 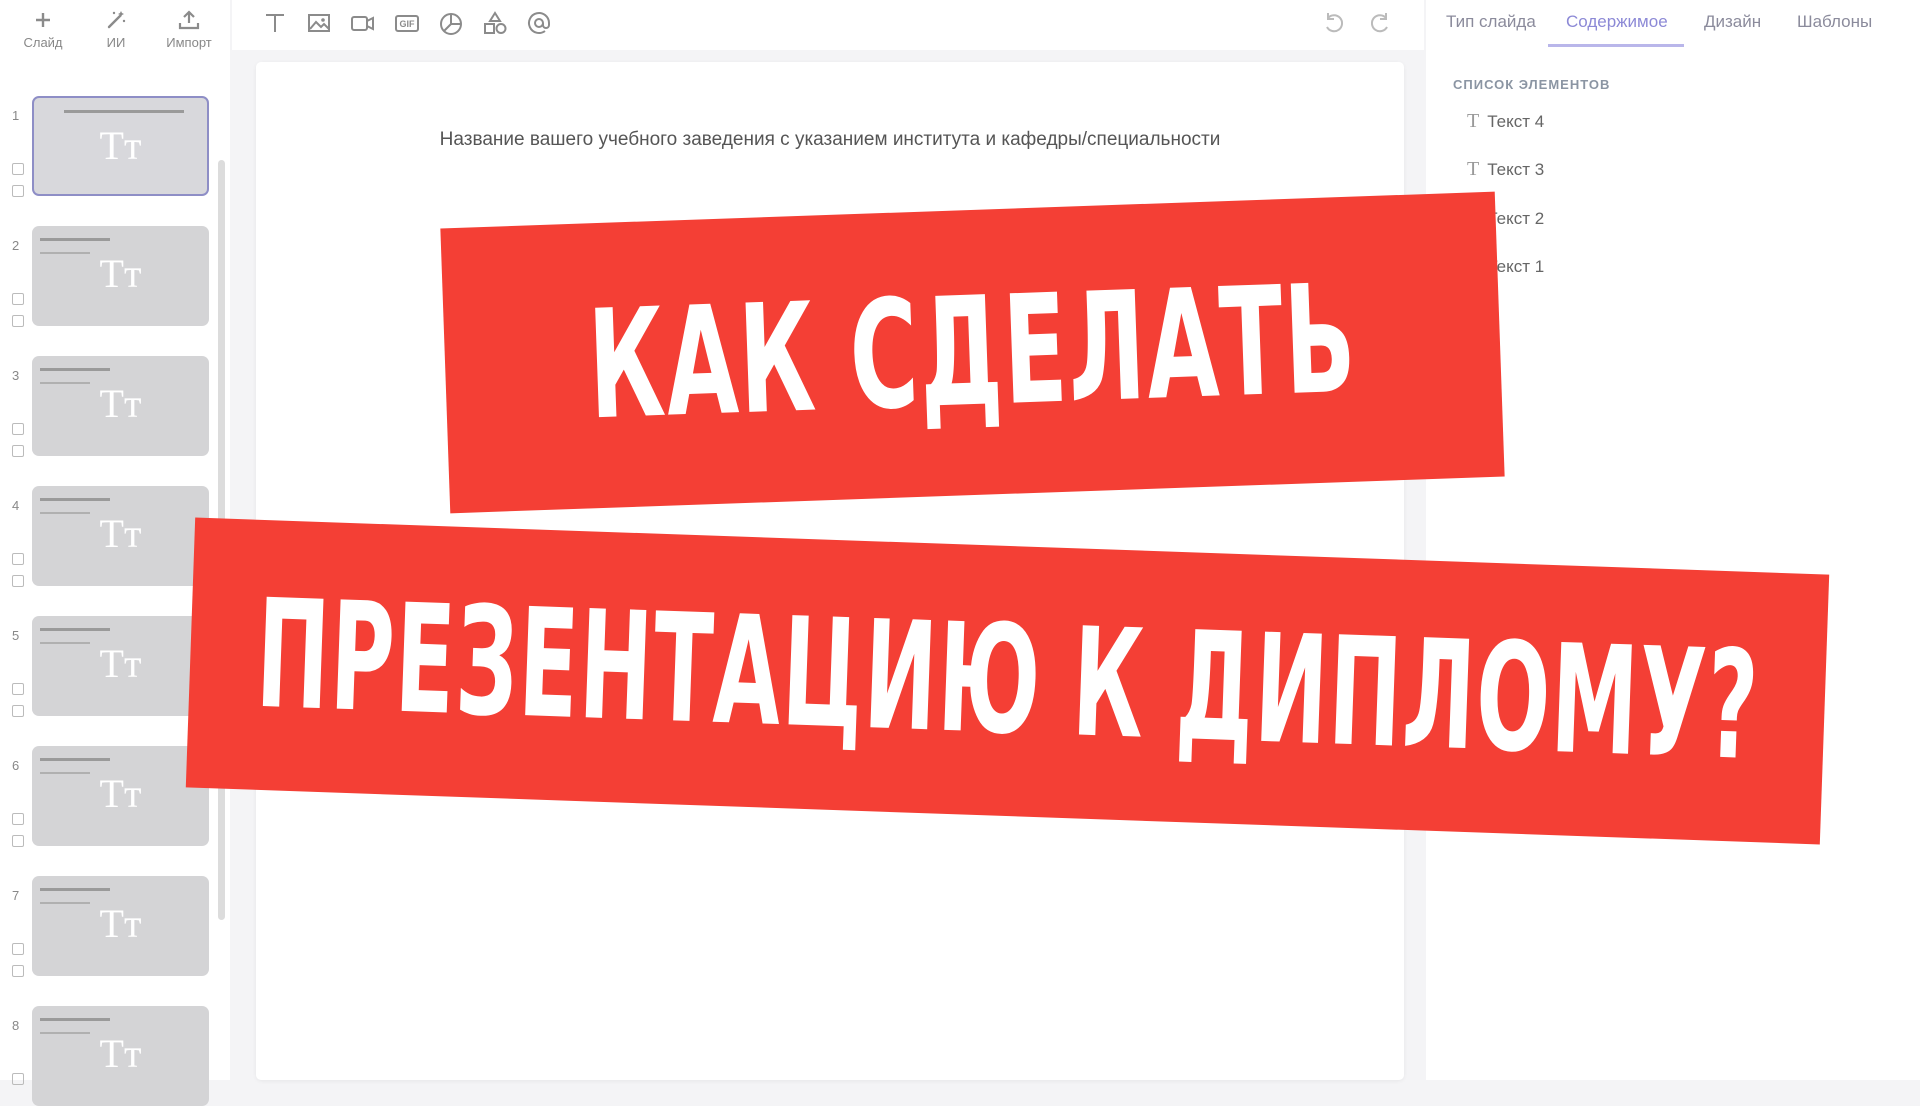 I want to click on shapes-tool-icon, so click(x=496, y=24).